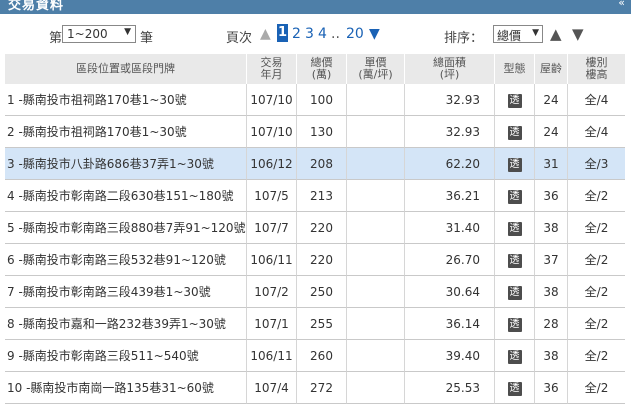  I want to click on current-page: 1, so click(282, 33).